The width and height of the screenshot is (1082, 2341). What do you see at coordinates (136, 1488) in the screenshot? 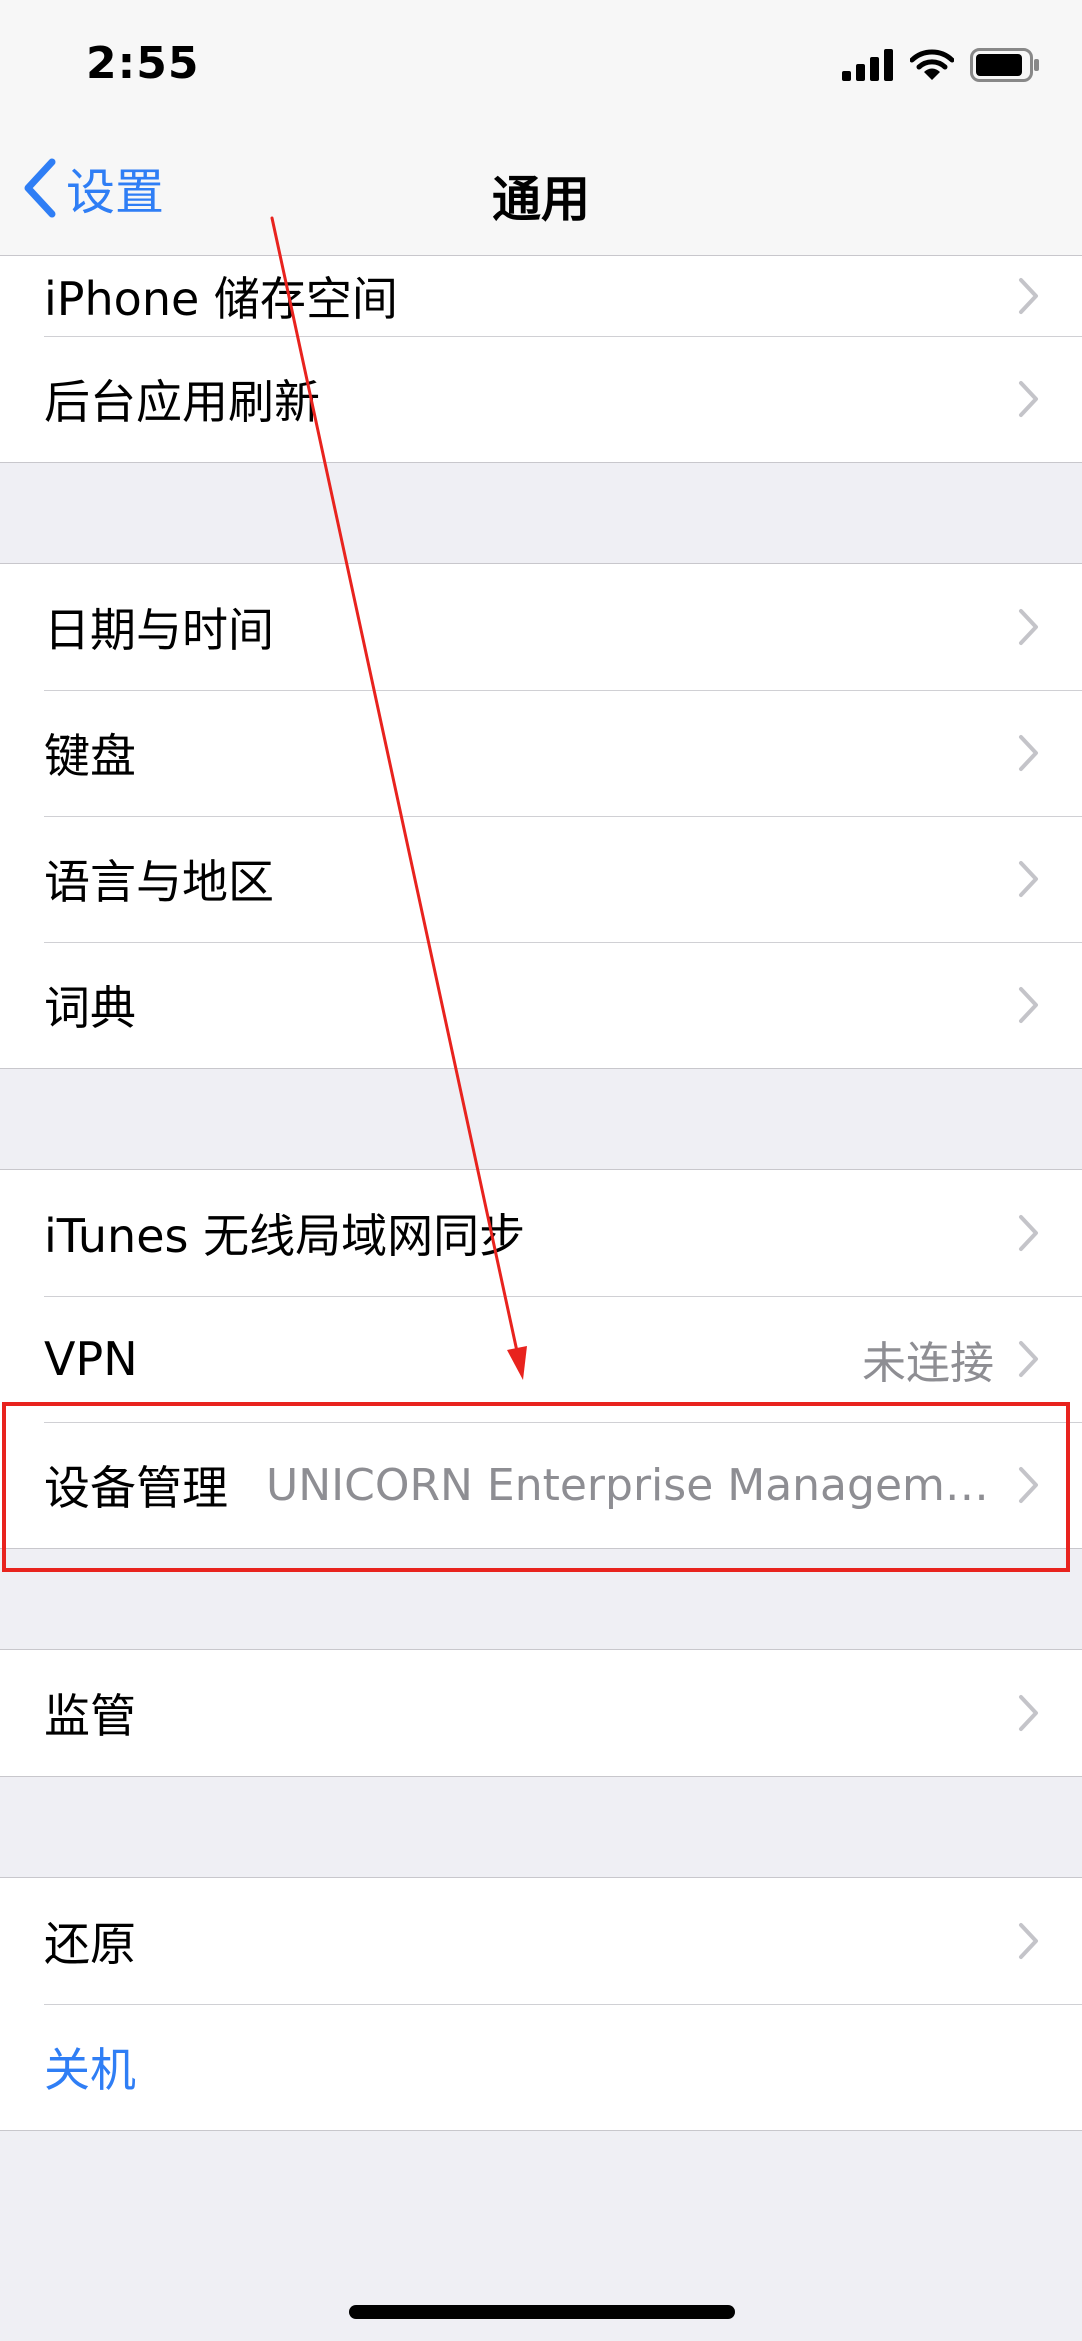
I see `row-label: 设备管理` at bounding box center [136, 1488].